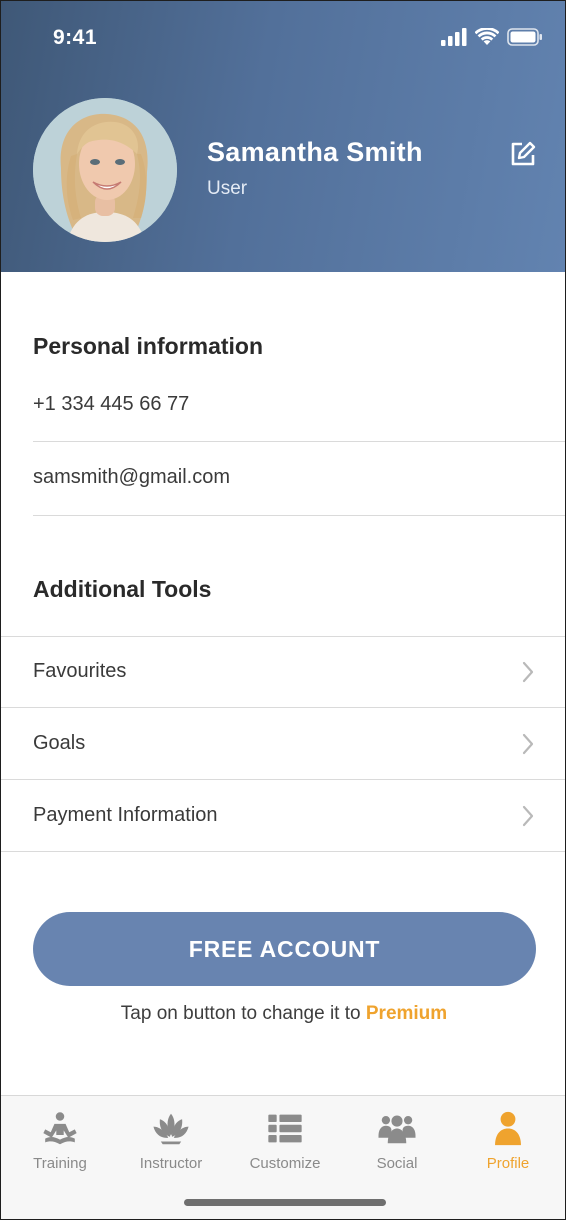 This screenshot has width=566, height=1220. Describe the element at coordinates (397, 1163) in the screenshot. I see `tab-label: Social` at that location.